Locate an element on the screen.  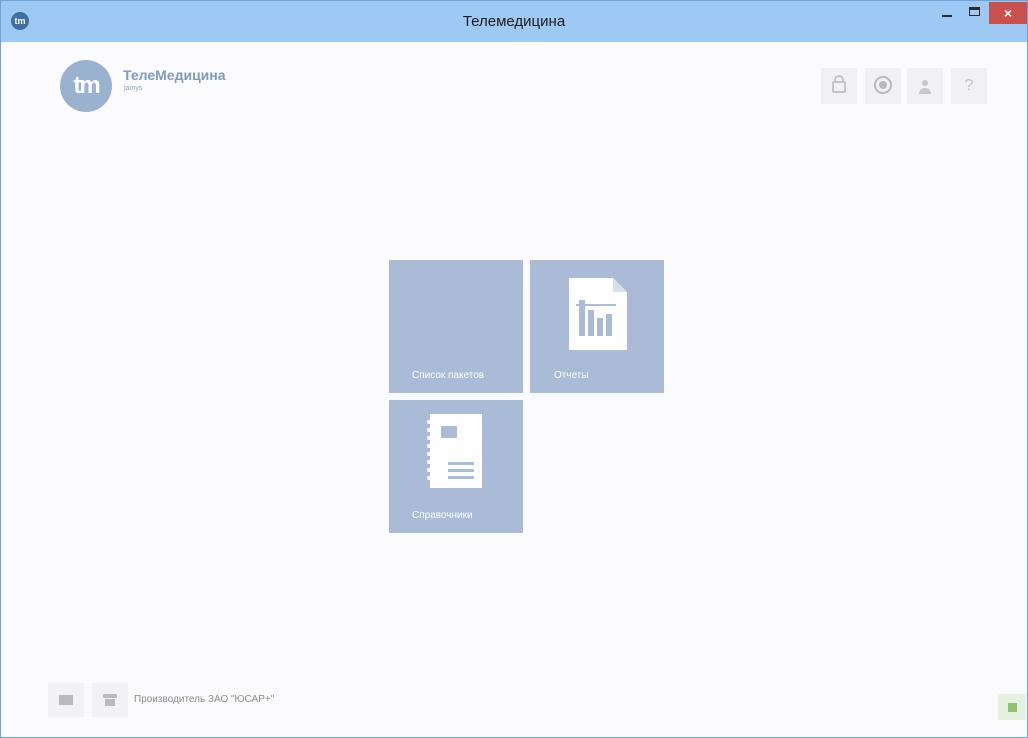
status-indicator is located at coordinates (1012, 707).